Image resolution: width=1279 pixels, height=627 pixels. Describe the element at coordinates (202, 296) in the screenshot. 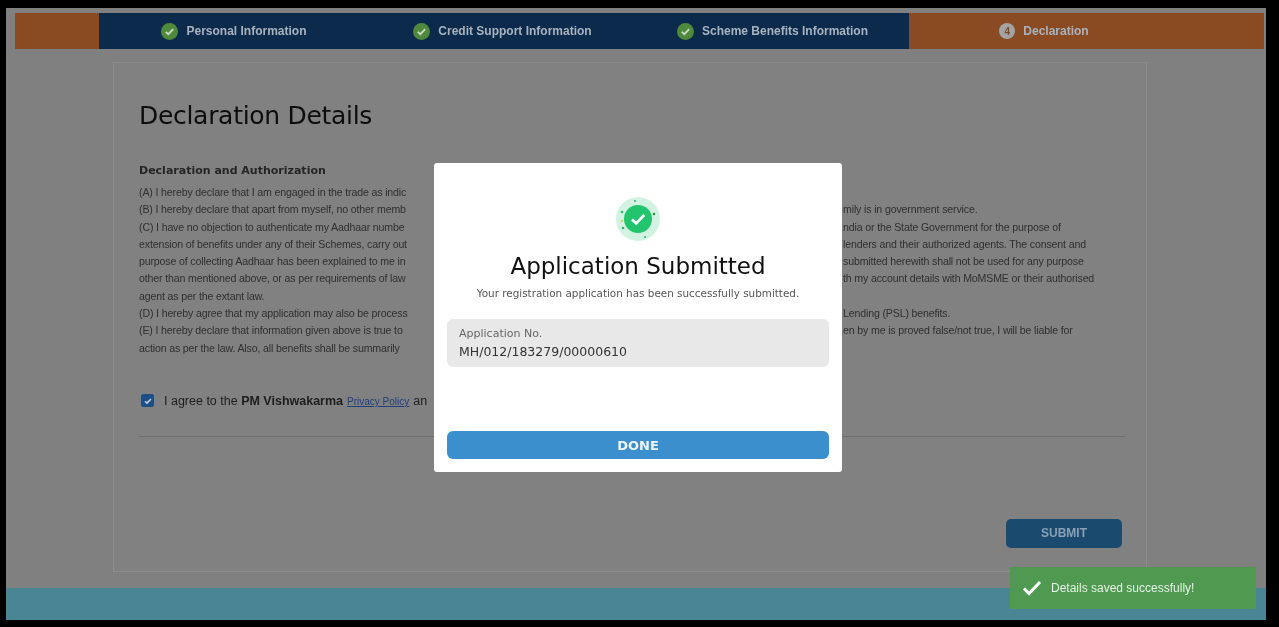

I see `declaration-text: agent as per the extant law.` at that location.